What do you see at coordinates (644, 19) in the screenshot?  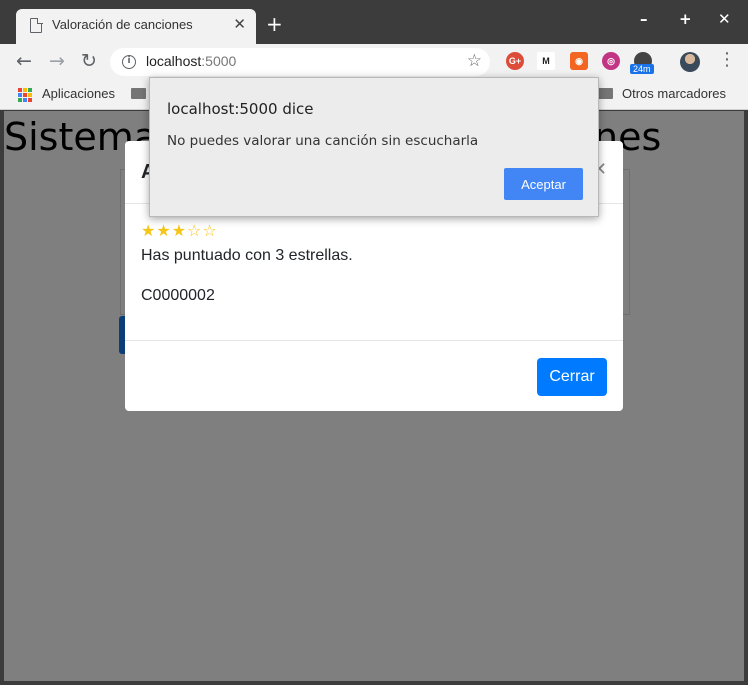 I see `minimize-icon: –` at bounding box center [644, 19].